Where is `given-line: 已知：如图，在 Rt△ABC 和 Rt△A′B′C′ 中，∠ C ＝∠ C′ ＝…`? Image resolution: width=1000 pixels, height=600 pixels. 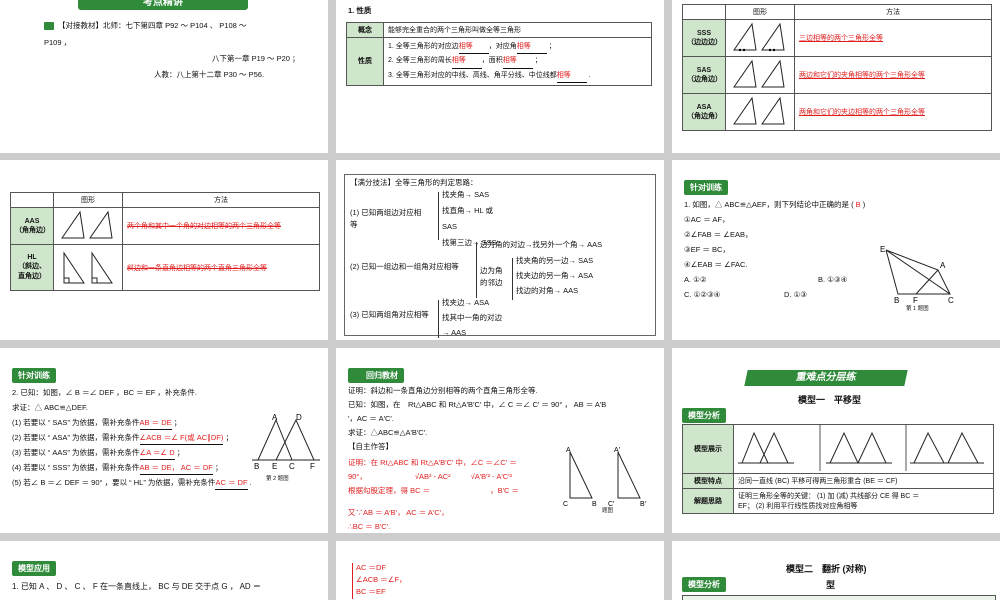
given-line: 已知：如图，在 Rt△ABC 和 Rt△A′B′C′ 中，∠ C ＝∠ C′ ＝… is located at coordinates (477, 404).